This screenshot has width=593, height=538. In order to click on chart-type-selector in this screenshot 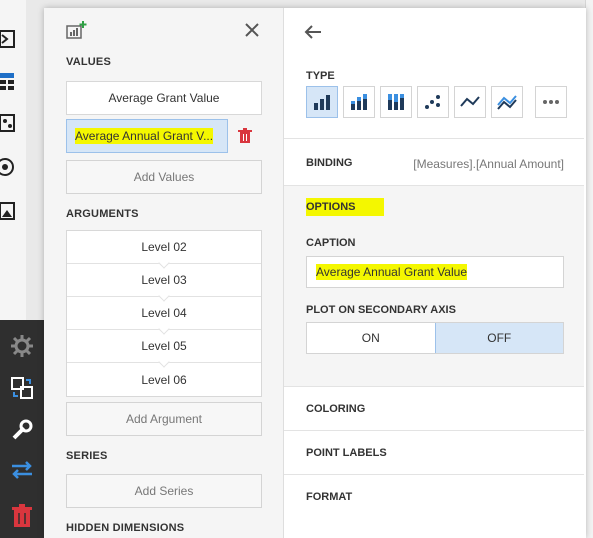, I will do `click(436, 102)`.